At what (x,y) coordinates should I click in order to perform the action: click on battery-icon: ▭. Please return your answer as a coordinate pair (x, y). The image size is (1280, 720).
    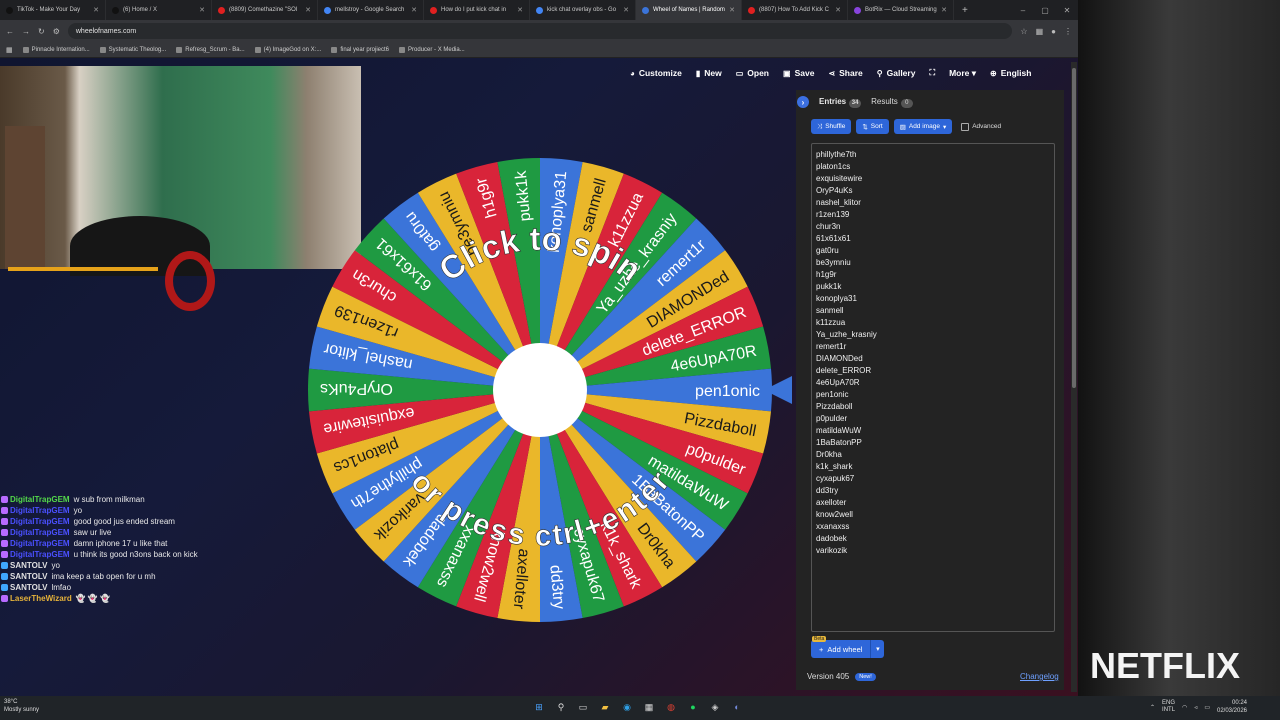
    Looking at the image, I should click on (1207, 707).